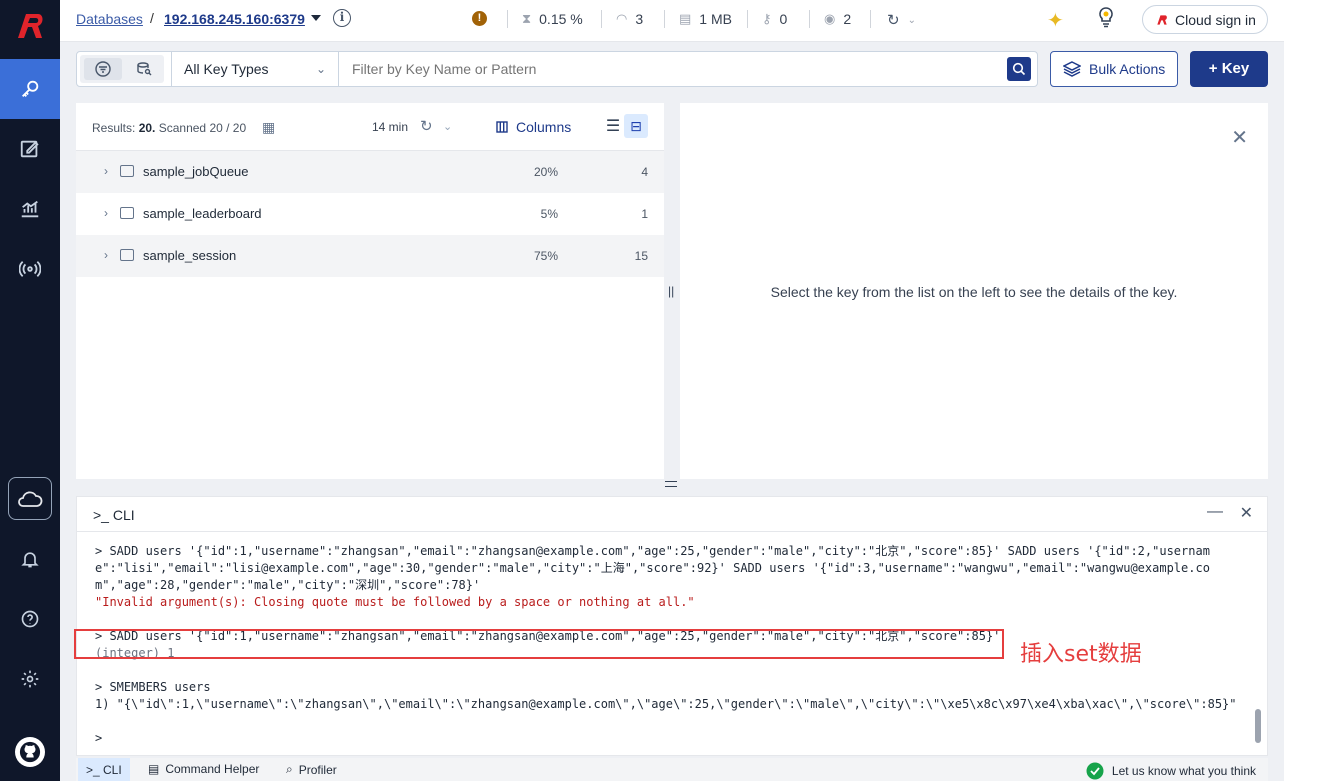 This screenshot has height=781, width=1331. What do you see at coordinates (30, 559) in the screenshot?
I see `notifications-bell-icon` at bounding box center [30, 559].